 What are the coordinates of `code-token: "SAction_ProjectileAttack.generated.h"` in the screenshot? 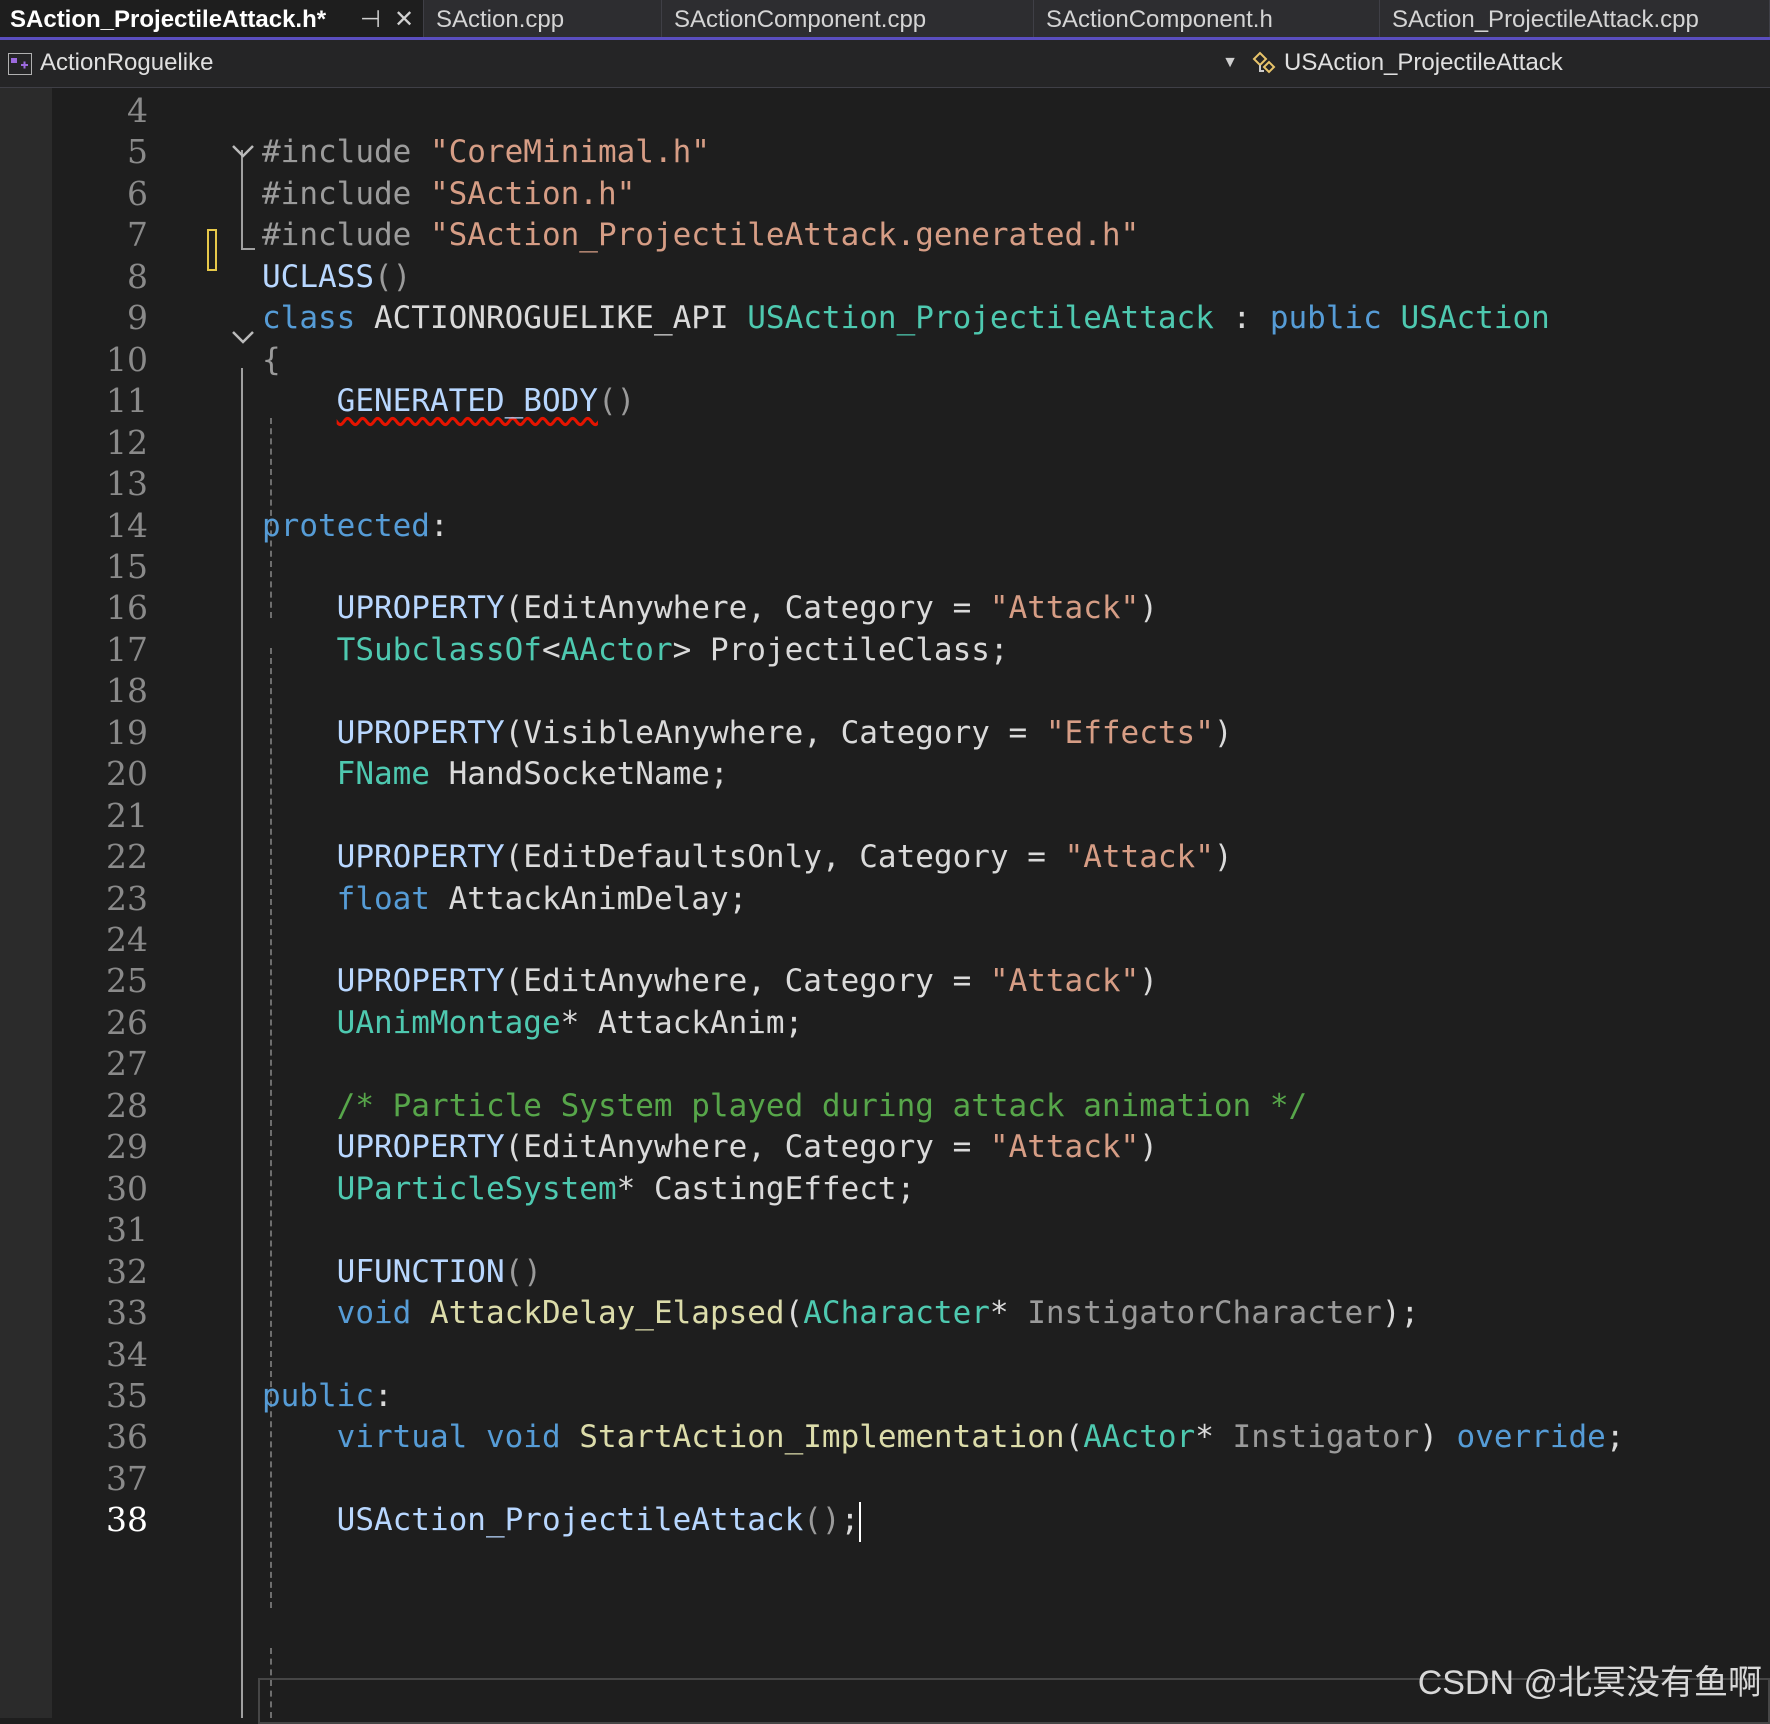 It's located at (784, 235).